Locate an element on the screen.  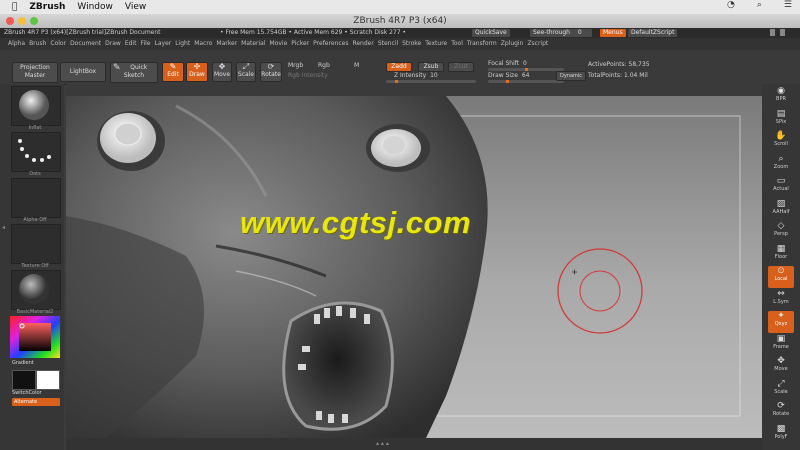
focal-shift-track is located at coordinates (526, 69).